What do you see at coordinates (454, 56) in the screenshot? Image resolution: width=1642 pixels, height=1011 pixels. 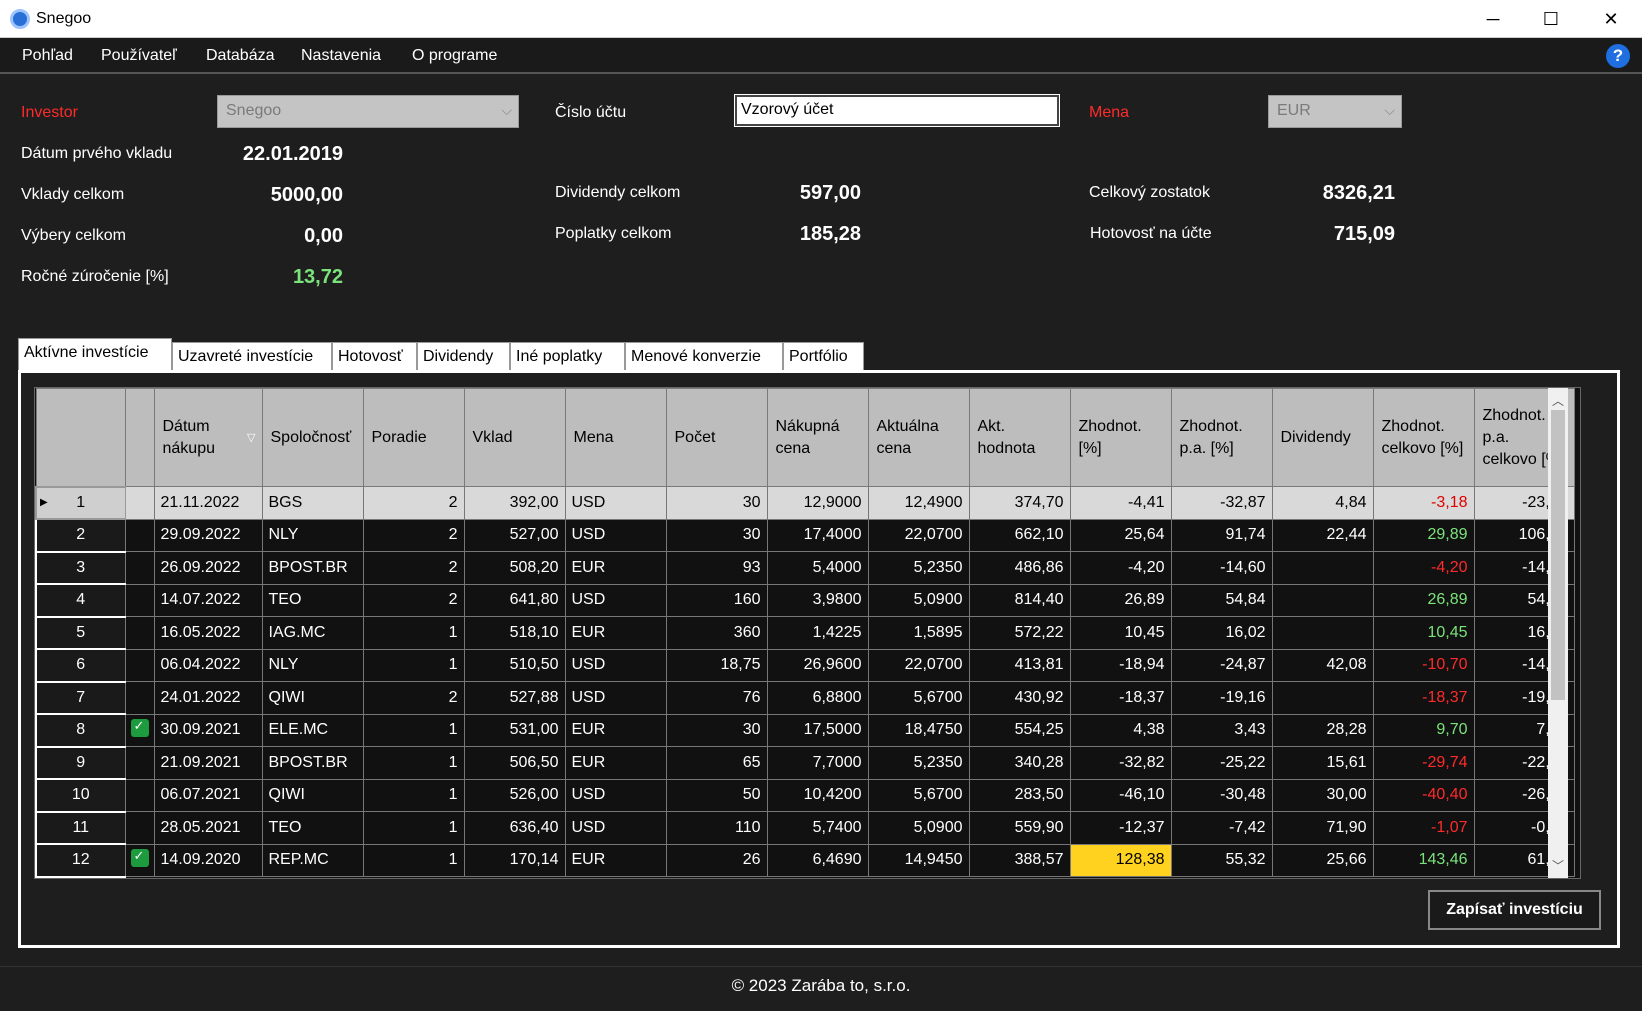 I see `menu-about: O programe` at bounding box center [454, 56].